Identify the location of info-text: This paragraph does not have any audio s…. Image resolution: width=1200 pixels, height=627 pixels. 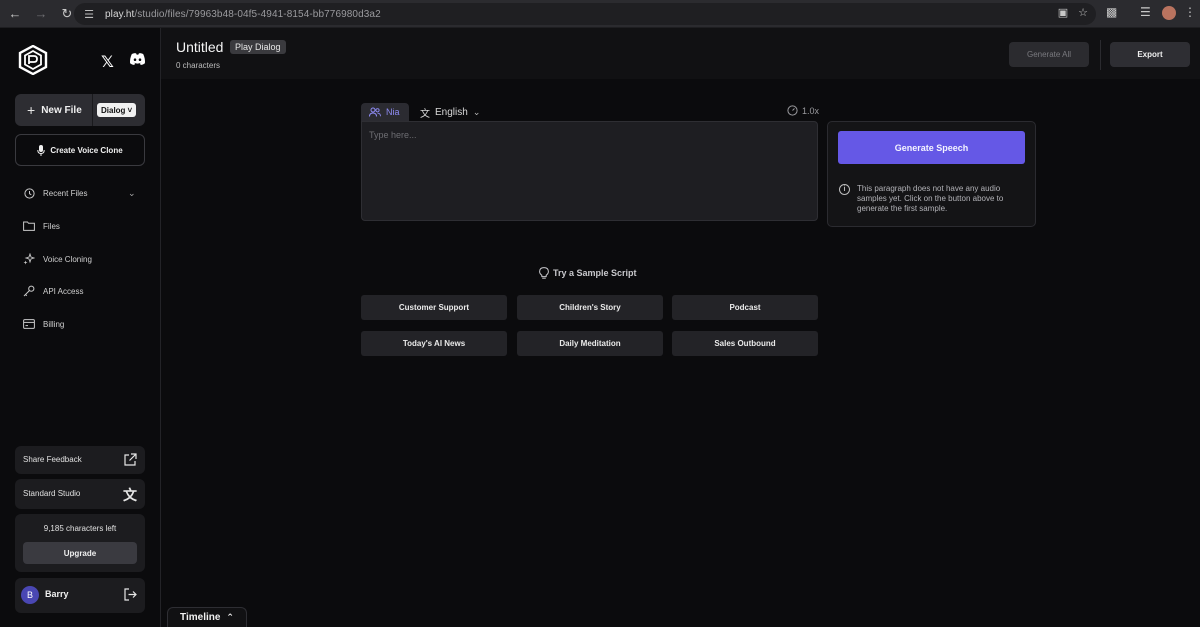
(930, 198).